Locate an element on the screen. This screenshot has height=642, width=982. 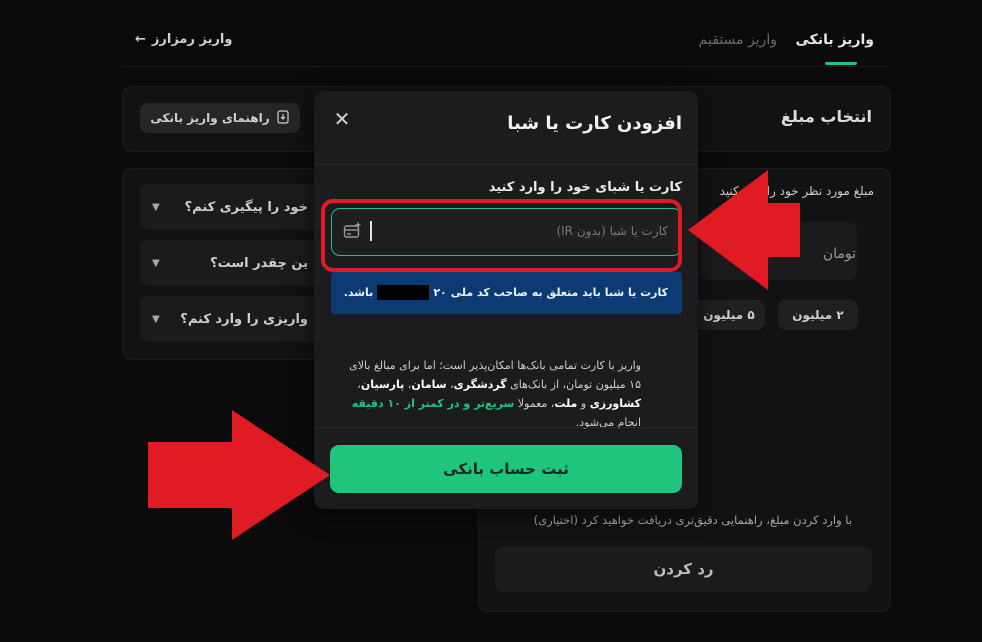
faq-item-label: ین چقدر است؟ is located at coordinates (259, 263).